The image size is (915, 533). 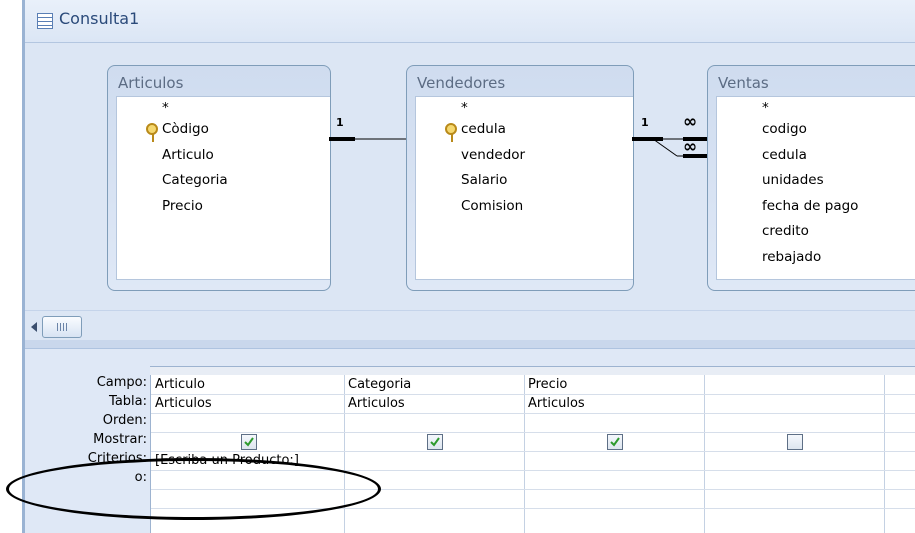 What do you see at coordinates (128, 401) in the screenshot?
I see `row-label-tabla: Tabla:` at bounding box center [128, 401].